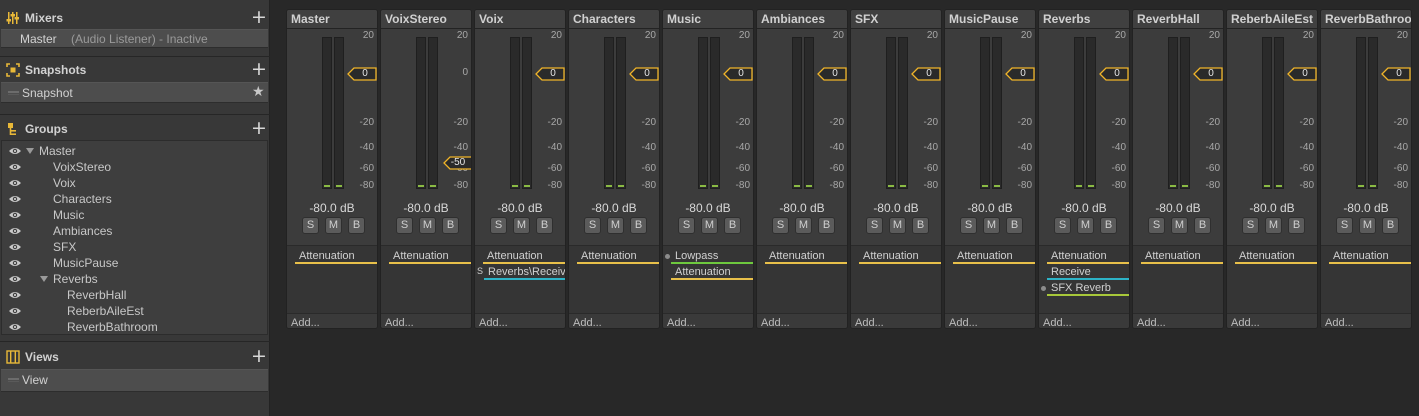 Image resolution: width=1419 pixels, height=416 pixels. I want to click on strip-header: Master, so click(332, 19).